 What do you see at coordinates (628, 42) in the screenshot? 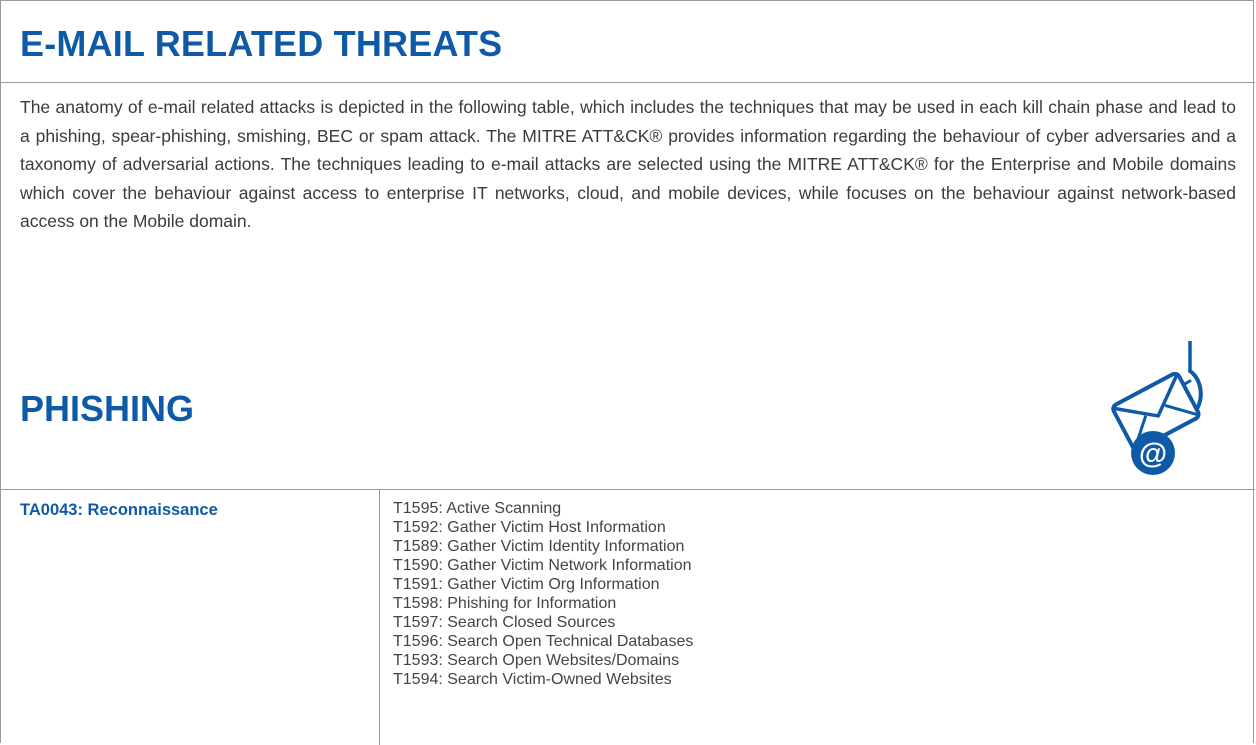
I see `title-band: E-MAIL RELATED THREATS` at bounding box center [628, 42].